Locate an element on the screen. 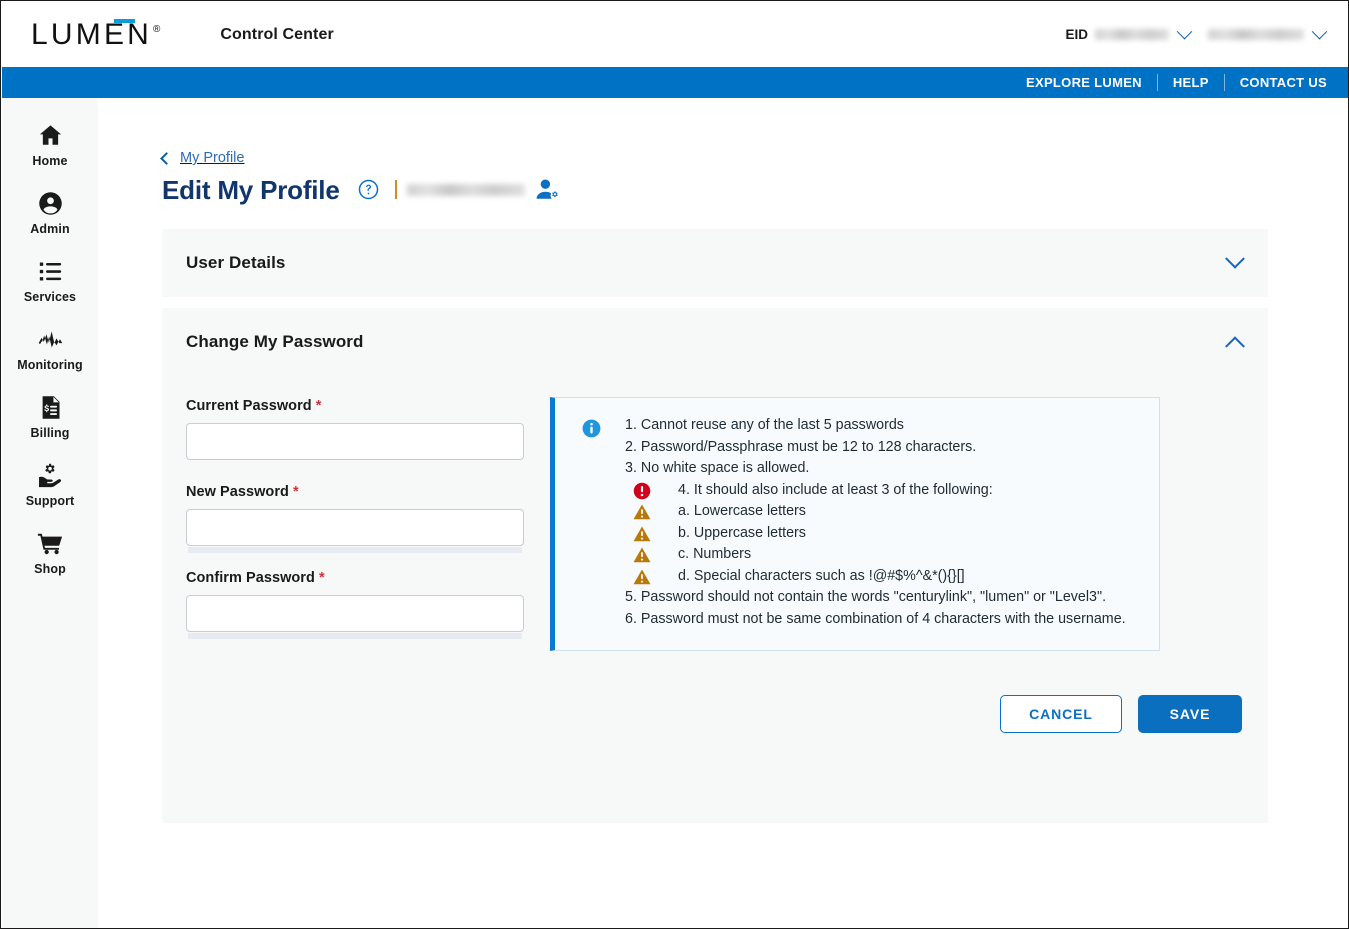 The width and height of the screenshot is (1349, 929). eid-chevron-down-icon is located at coordinates (1184, 31).